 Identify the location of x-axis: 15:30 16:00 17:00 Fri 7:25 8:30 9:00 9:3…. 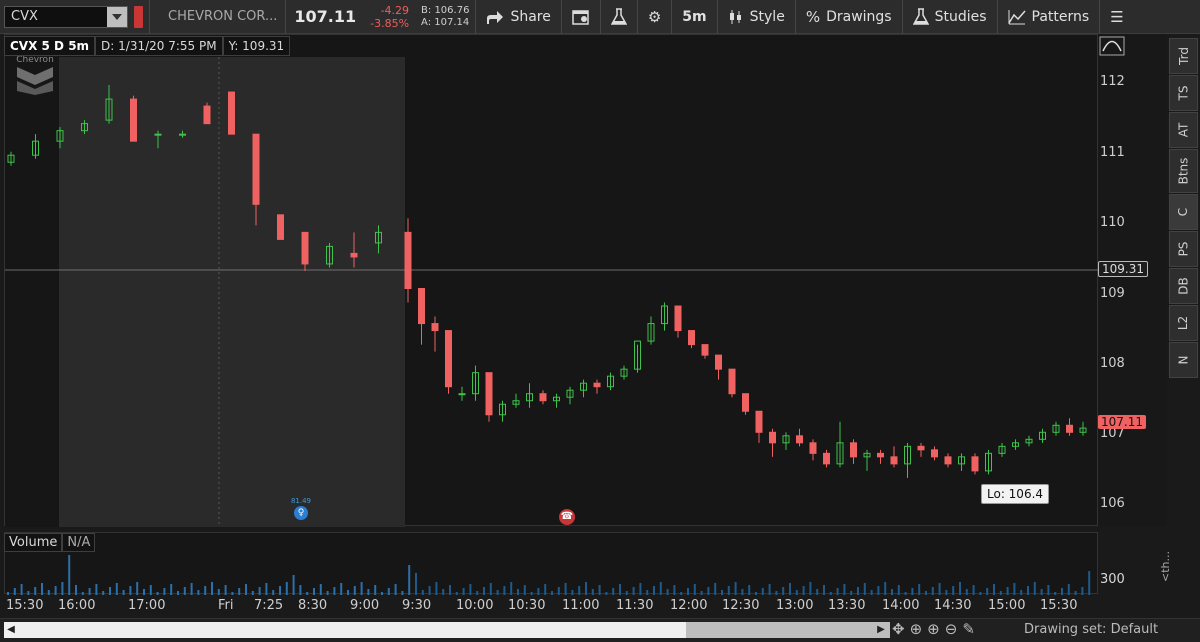
(550, 606).